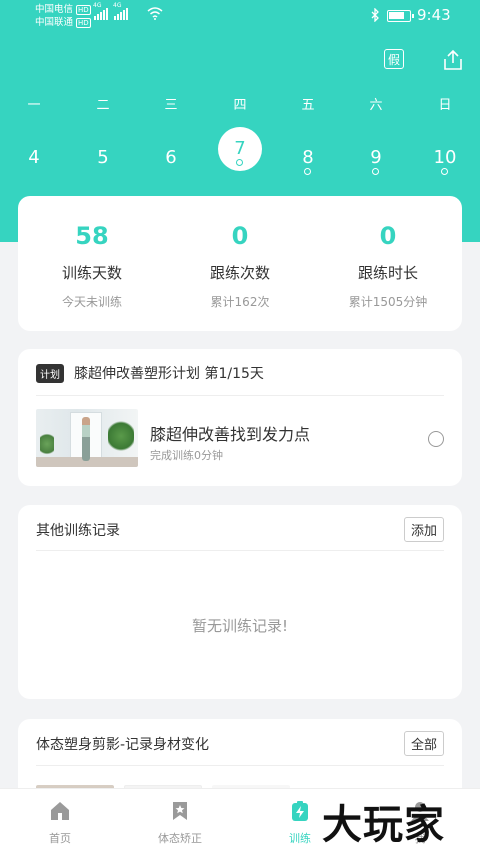  What do you see at coordinates (34, 157) in the screenshot?
I see `date-number: 4` at bounding box center [34, 157].